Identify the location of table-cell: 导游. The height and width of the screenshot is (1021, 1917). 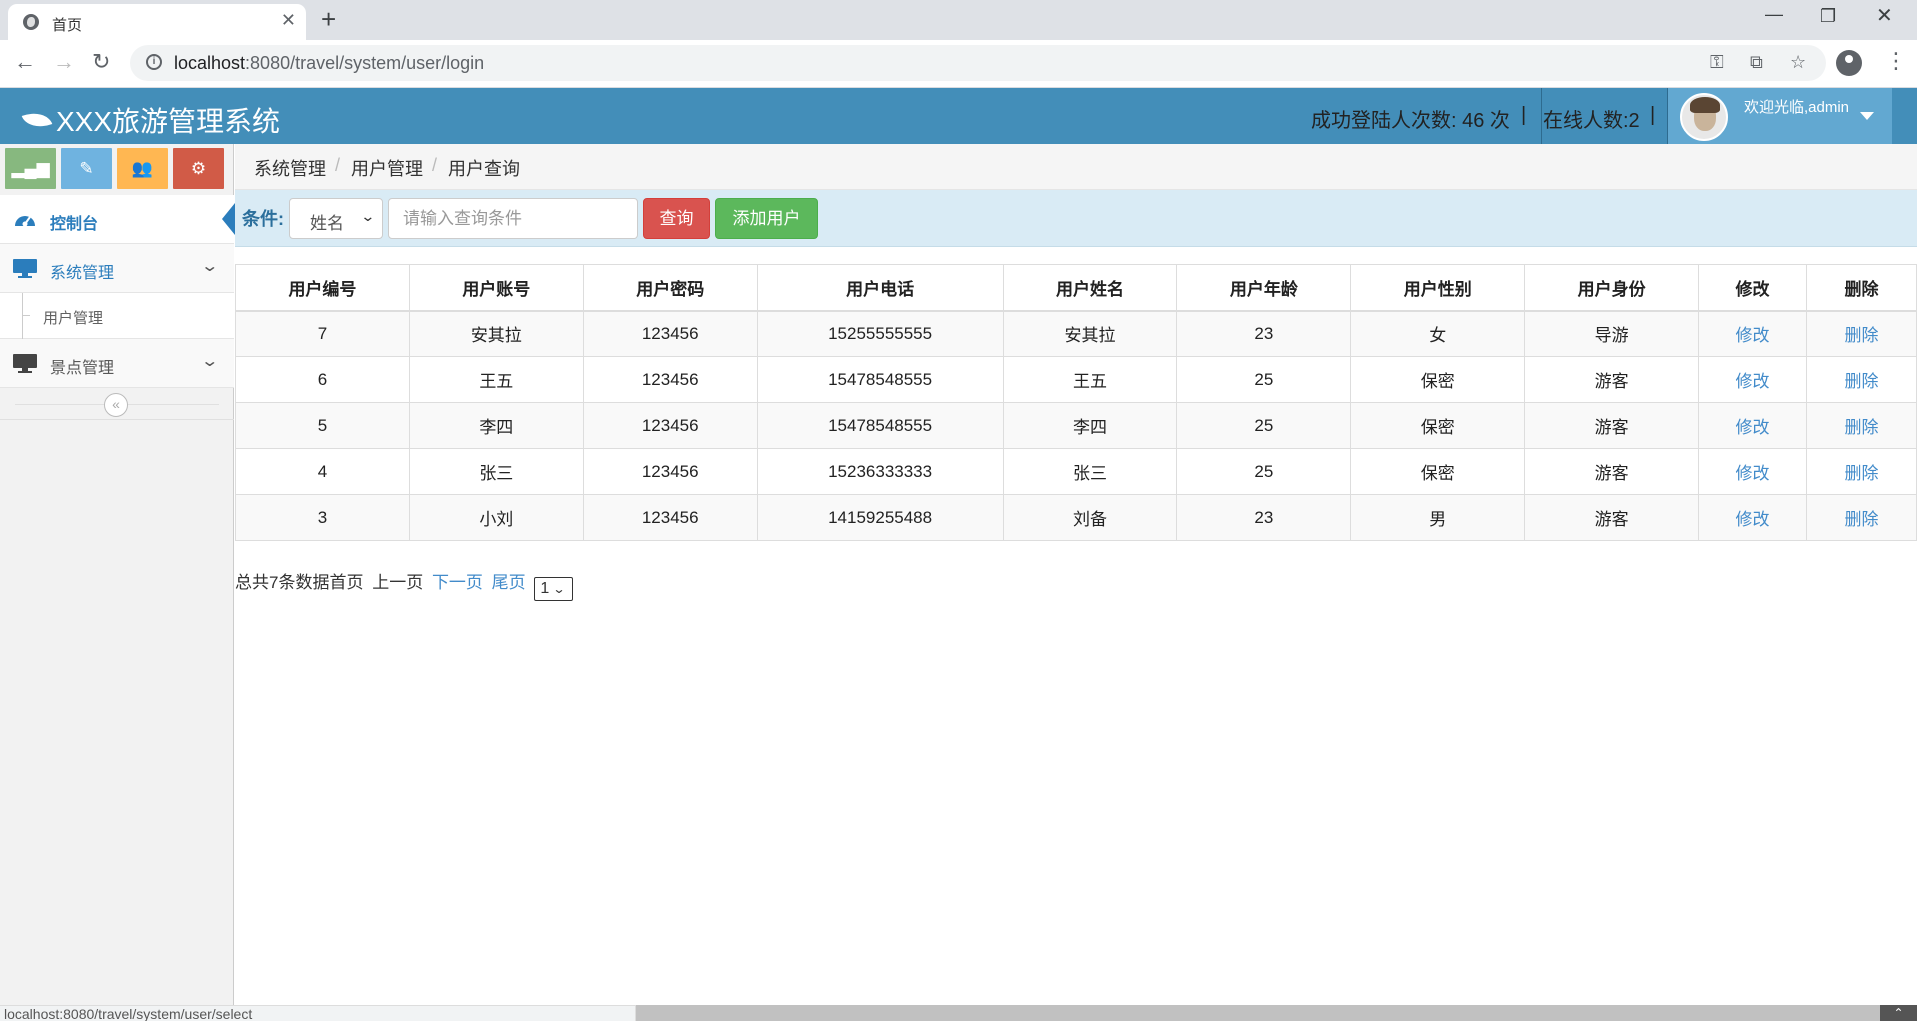
(1612, 333).